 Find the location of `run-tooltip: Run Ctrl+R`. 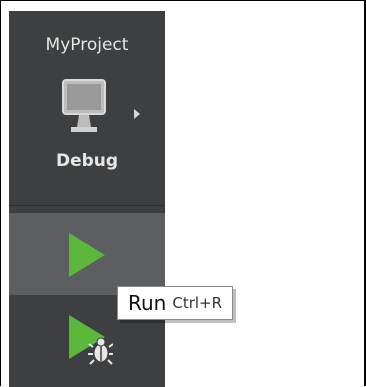

run-tooltip: Run Ctrl+R is located at coordinates (175, 303).